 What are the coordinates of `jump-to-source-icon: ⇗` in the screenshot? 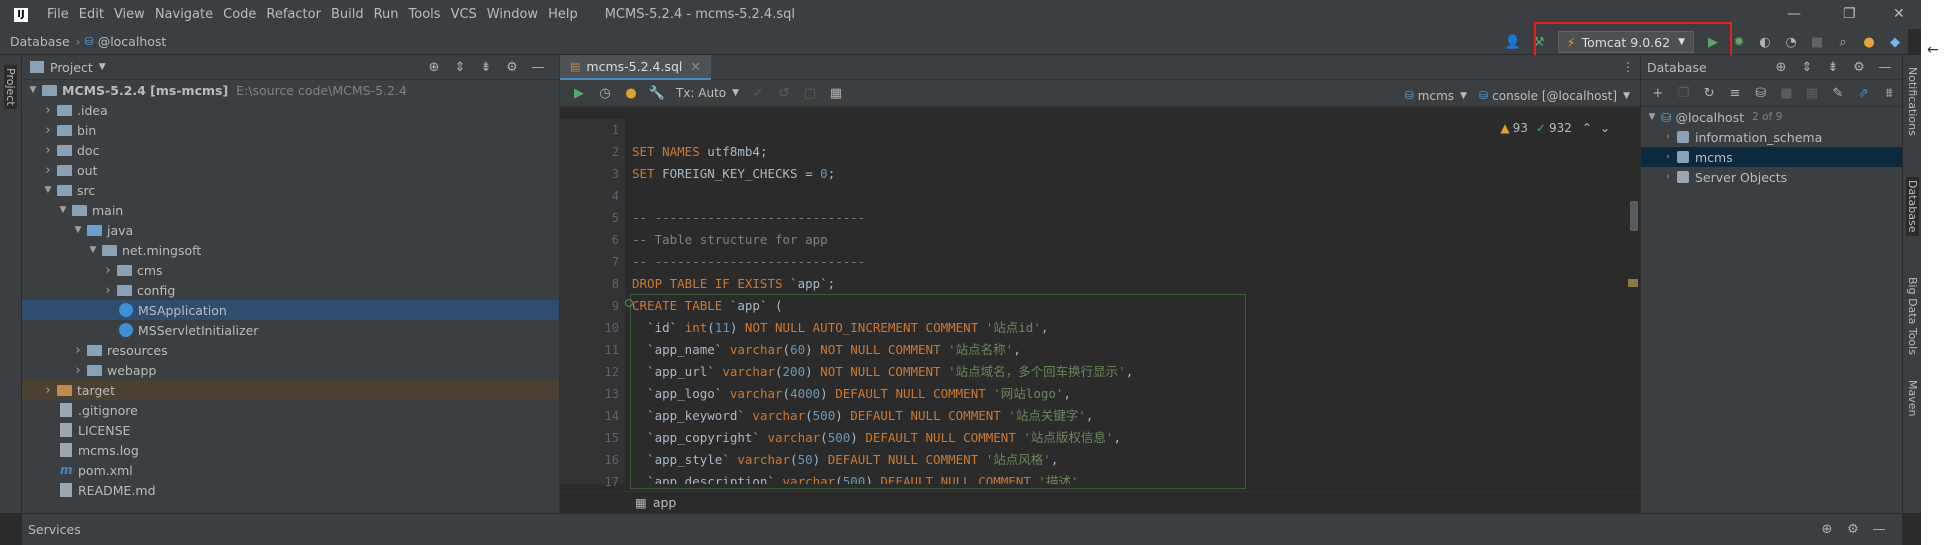 It's located at (1864, 93).